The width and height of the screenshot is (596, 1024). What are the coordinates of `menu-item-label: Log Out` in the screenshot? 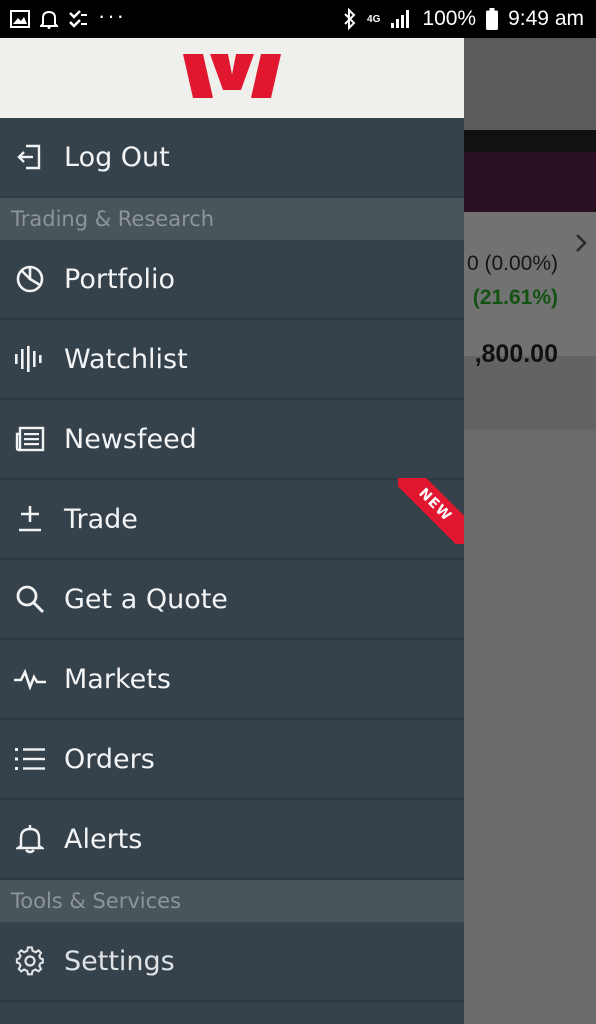 It's located at (117, 157).